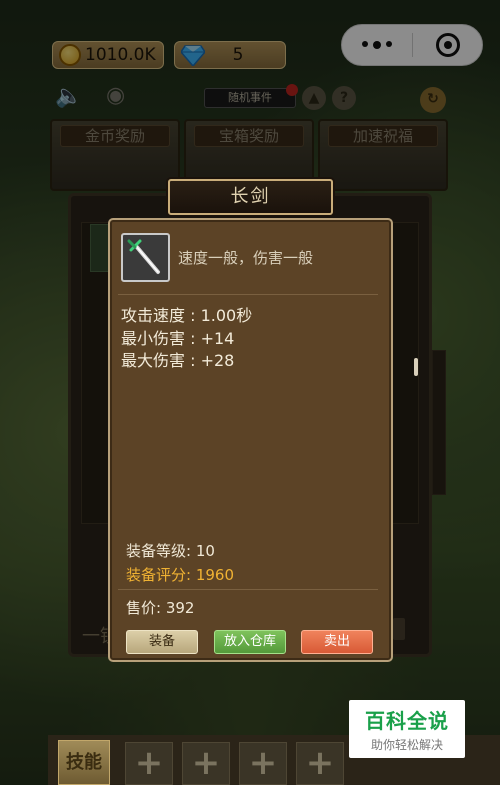  Describe the element at coordinates (180, 575) in the screenshot. I see `equipment-rating: 装备评分: 1960` at that location.